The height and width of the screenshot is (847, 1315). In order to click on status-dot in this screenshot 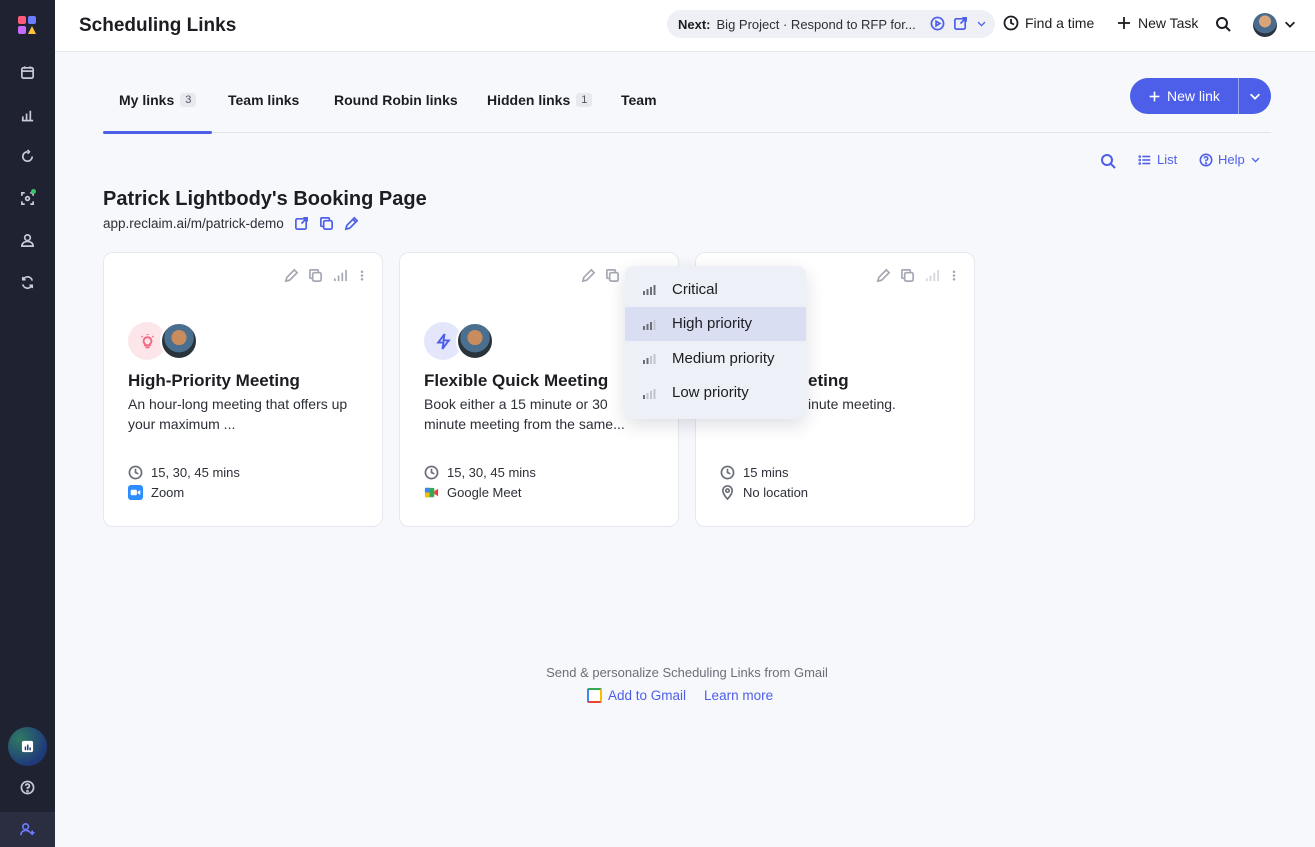, I will do `click(33, 191)`.